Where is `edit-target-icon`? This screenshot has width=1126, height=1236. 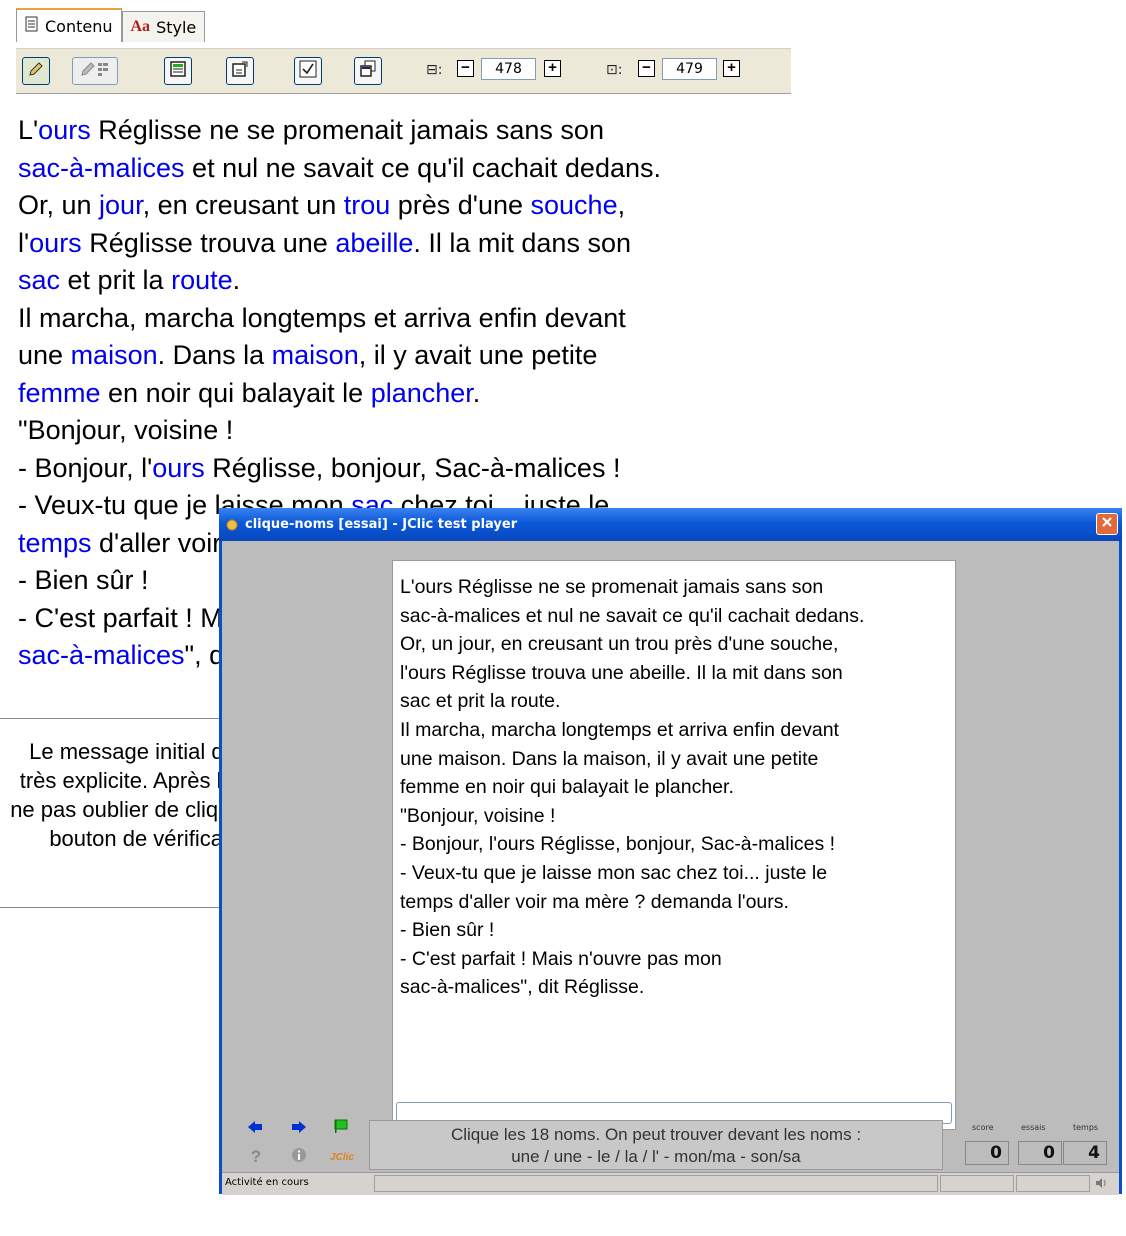
edit-target-icon is located at coordinates (240, 71).